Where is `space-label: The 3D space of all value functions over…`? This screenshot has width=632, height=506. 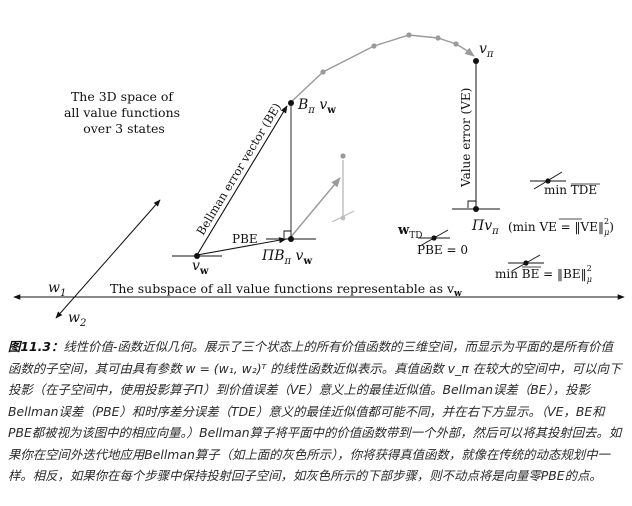 space-label: The 3D space of all value functions over… is located at coordinates (124, 112).